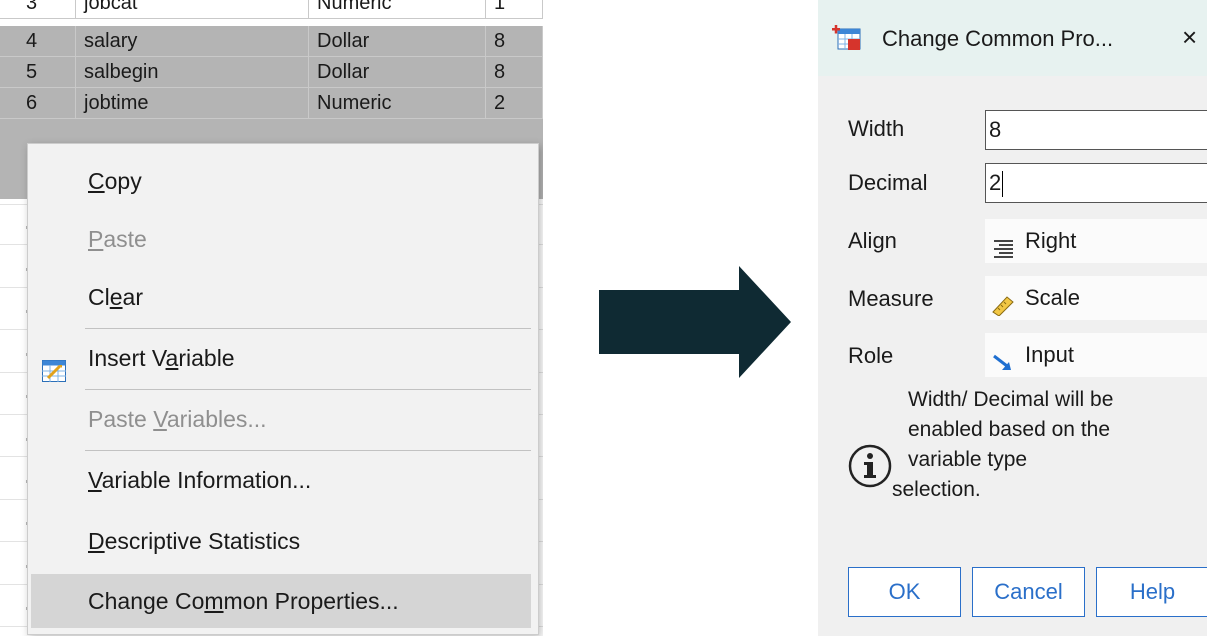  Describe the element at coordinates (96, 181) in the screenshot. I see `menu-mnemonic: C` at that location.